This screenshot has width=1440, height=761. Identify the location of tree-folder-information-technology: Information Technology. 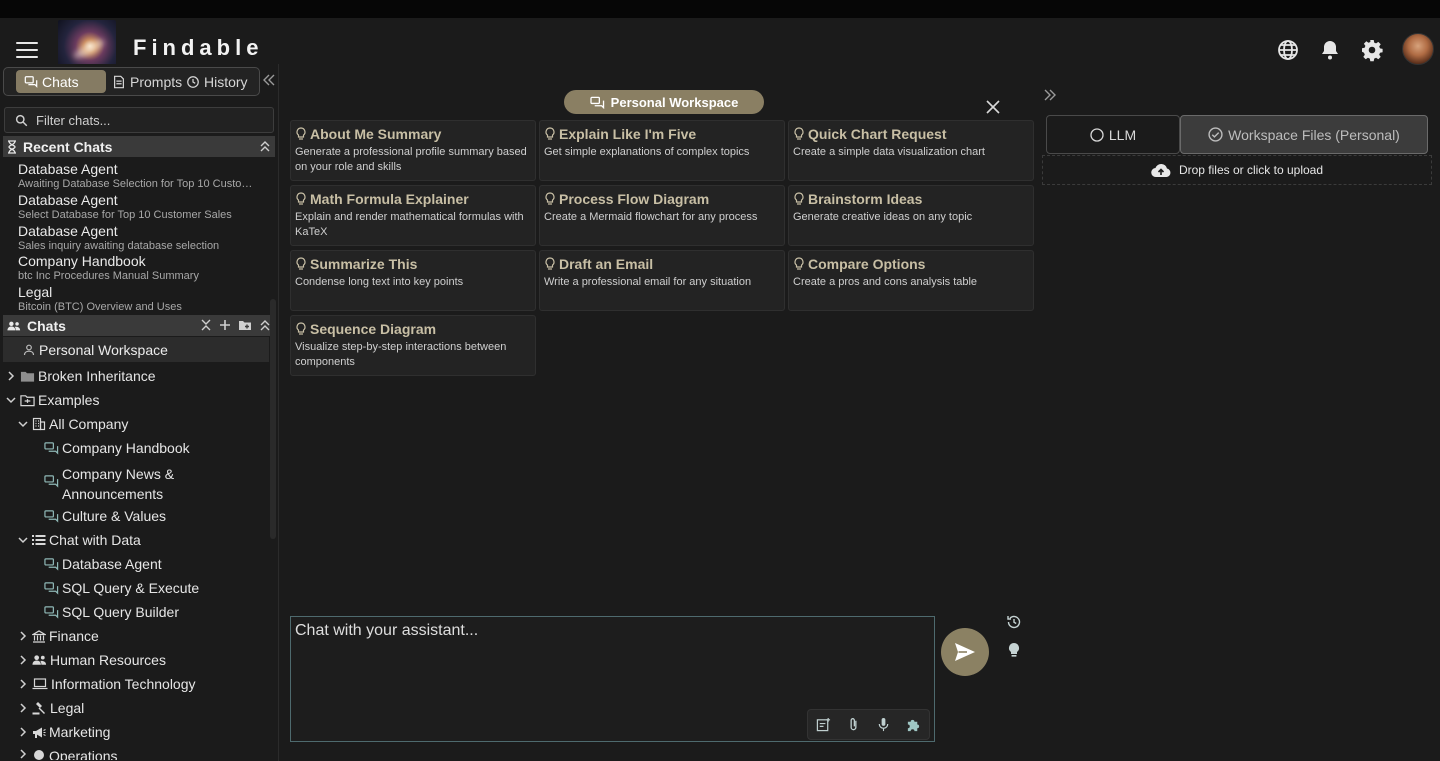
(106, 684).